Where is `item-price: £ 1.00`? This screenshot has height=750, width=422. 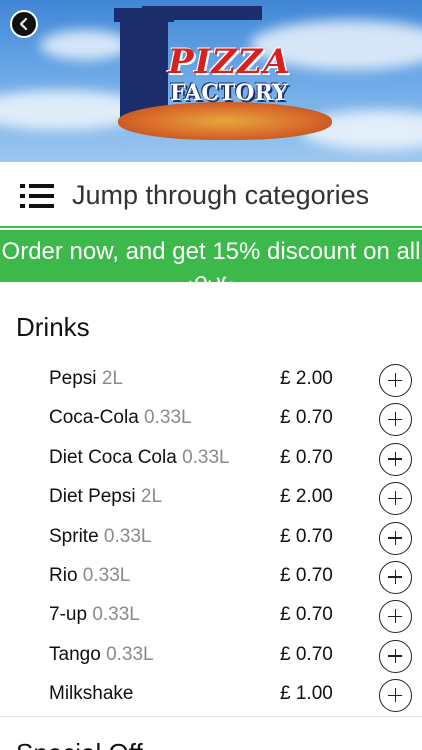
item-price: £ 1.00 is located at coordinates (306, 694).